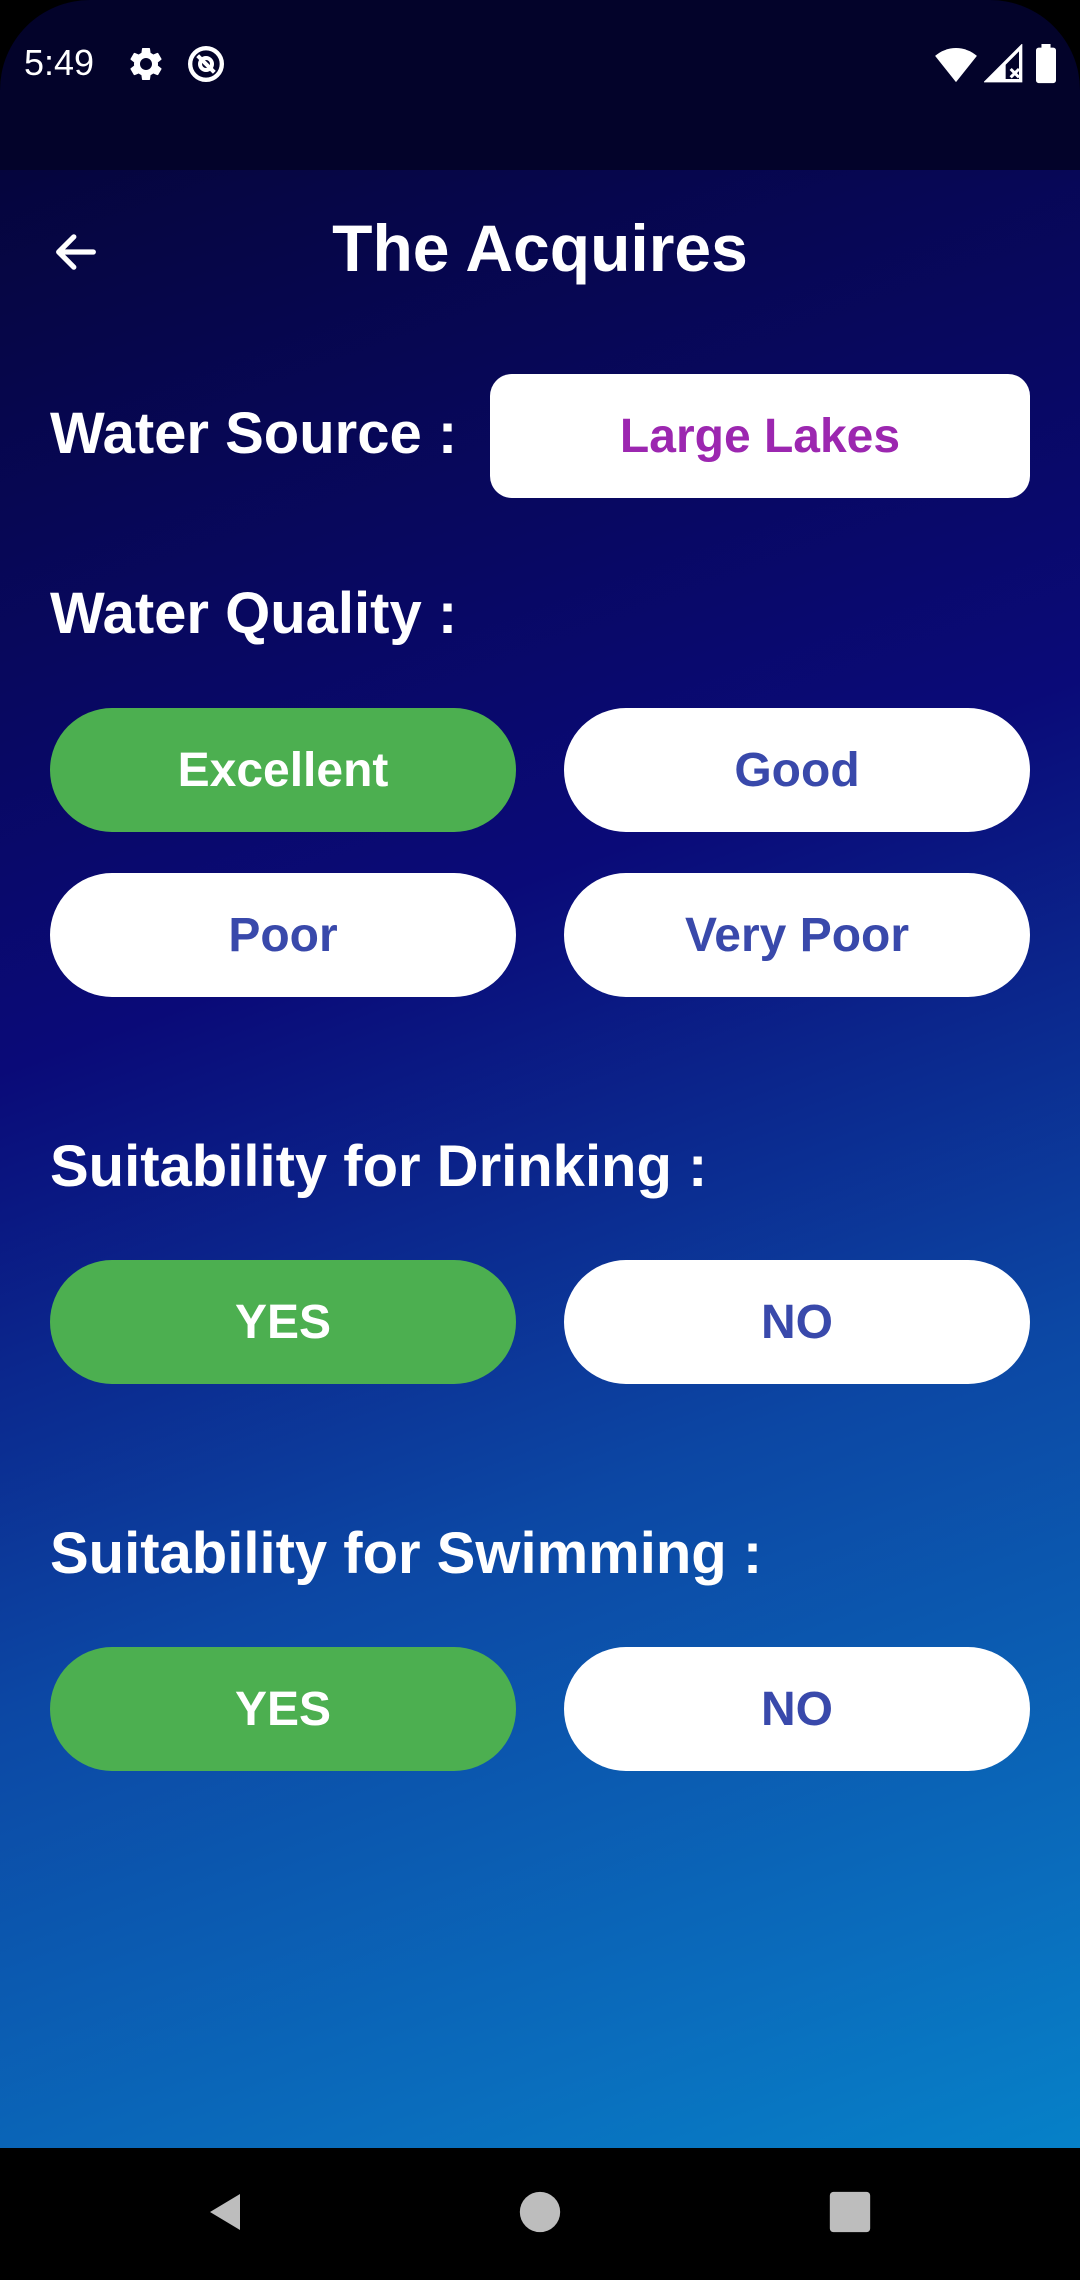 This screenshot has width=1080, height=2280. Describe the element at coordinates (956, 64) in the screenshot. I see `wifi-icon` at that location.